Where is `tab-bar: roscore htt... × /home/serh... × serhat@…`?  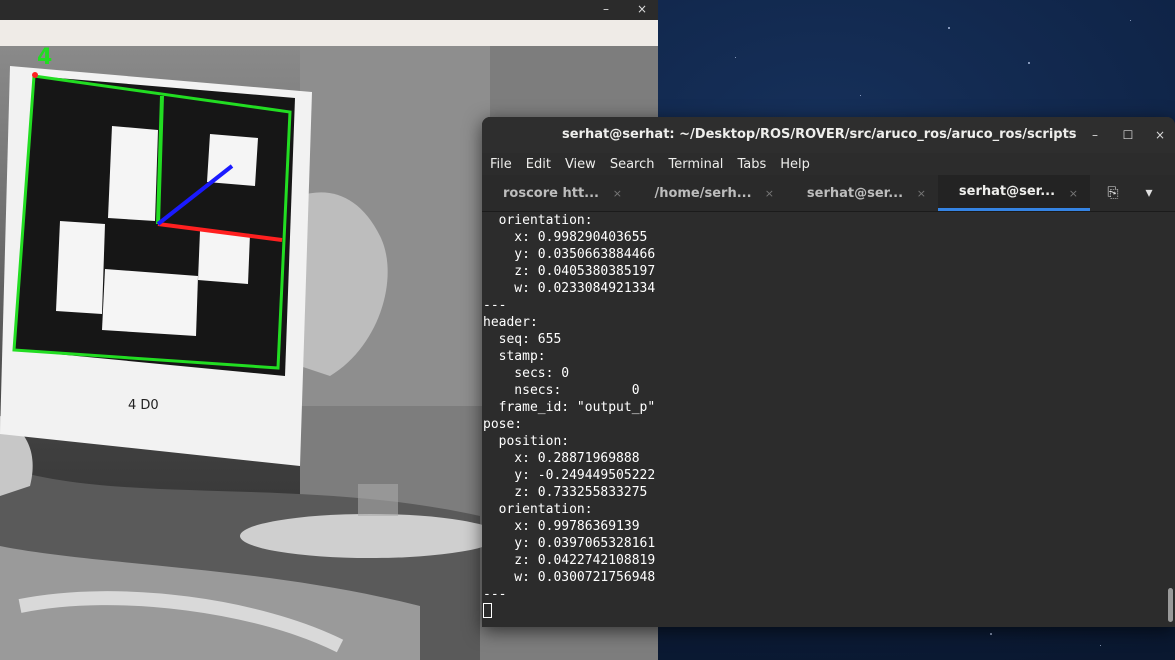 tab-bar: roscore htt... × /home/serh... × serhat@… is located at coordinates (828, 193).